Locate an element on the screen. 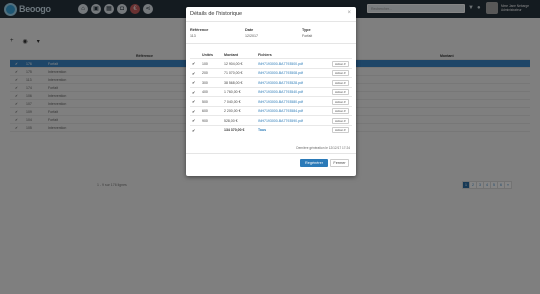  generation-note: Dernière génération le 12/12/17 17:24 is located at coordinates (323, 148).